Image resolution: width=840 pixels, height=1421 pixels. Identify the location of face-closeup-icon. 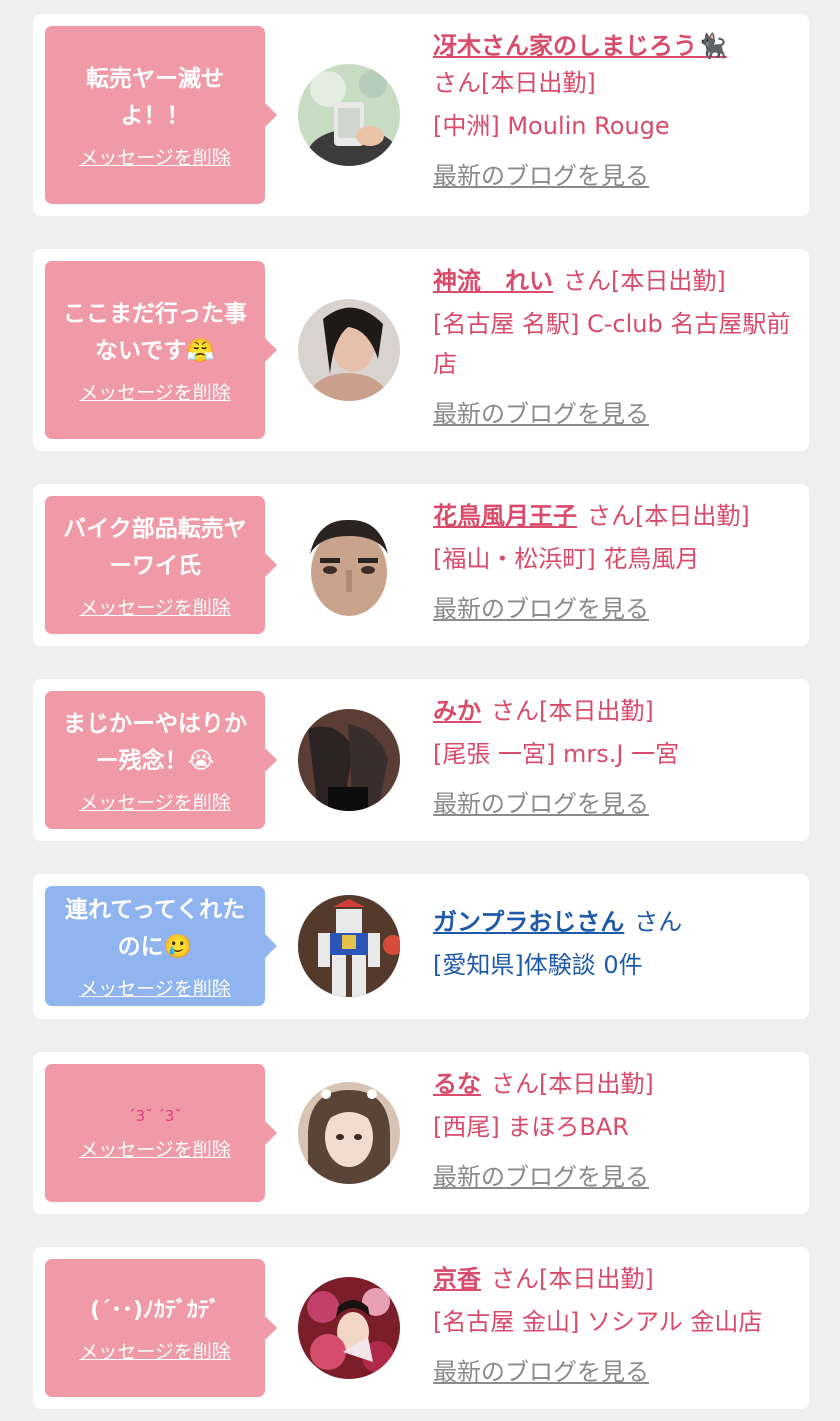
(349, 565).